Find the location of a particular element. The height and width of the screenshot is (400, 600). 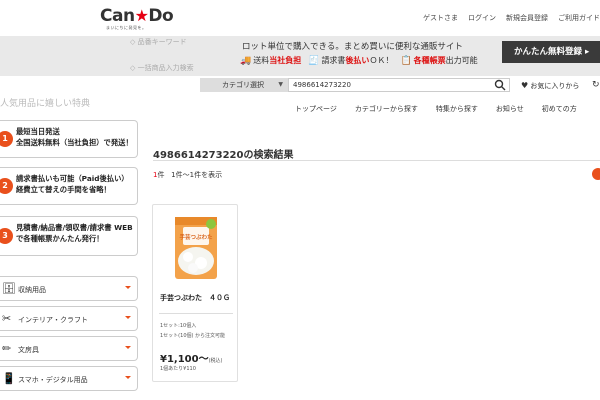

promo-text: 最短当日発送 全国送料無料（当社負担）で発送！ is located at coordinates (74, 137).